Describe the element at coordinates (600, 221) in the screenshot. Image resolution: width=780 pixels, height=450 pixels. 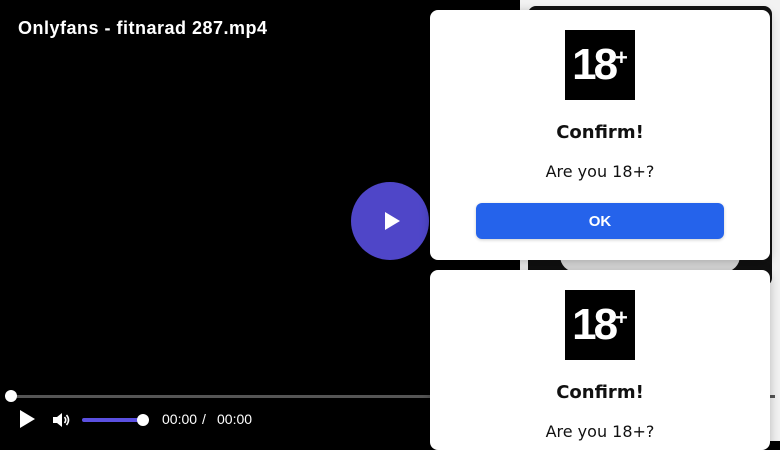
I see `ok-button: OK` at that location.